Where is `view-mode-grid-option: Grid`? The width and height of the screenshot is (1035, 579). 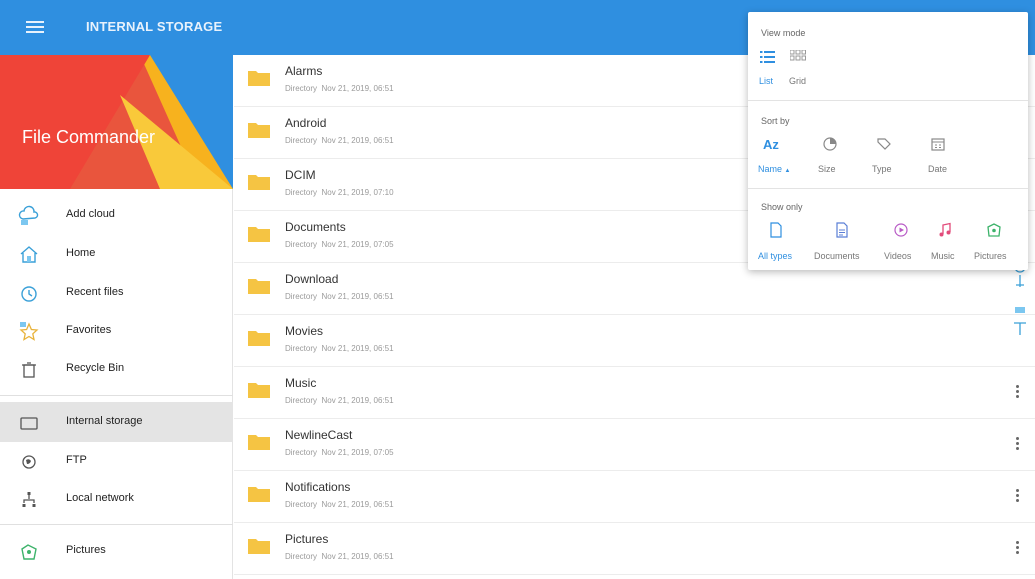
view-mode-grid-option: Grid is located at coordinates (803, 74).